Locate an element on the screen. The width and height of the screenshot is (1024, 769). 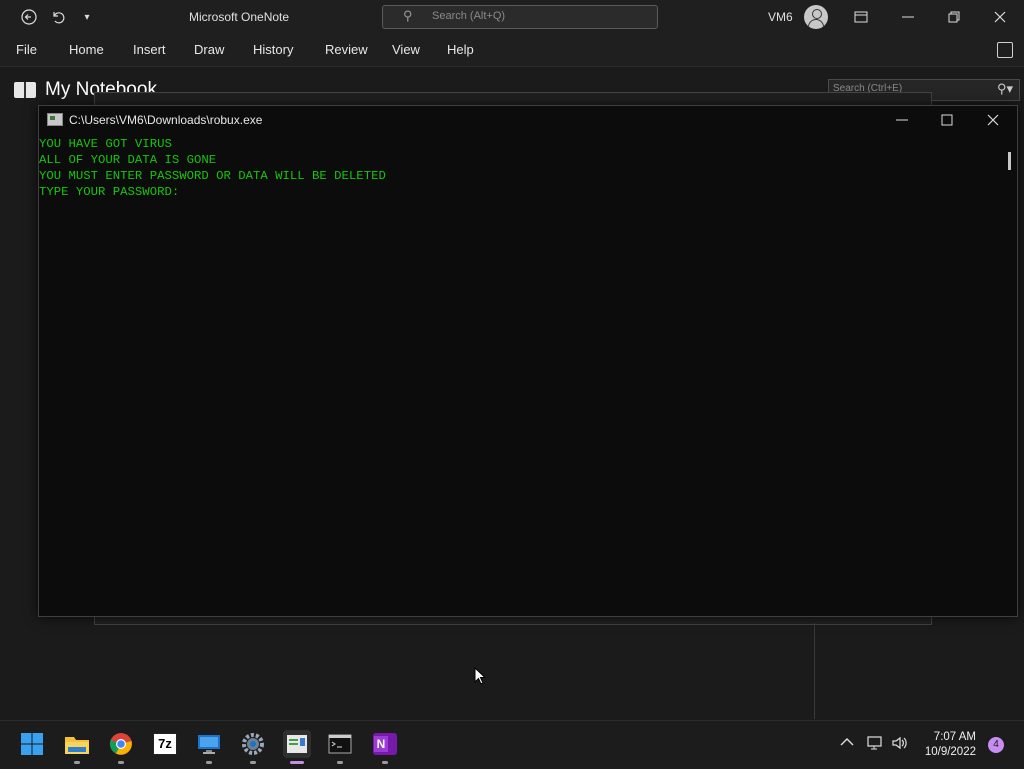
console-line: ALL OF YOUR DATA IS GONE is located at coordinates (128, 160).